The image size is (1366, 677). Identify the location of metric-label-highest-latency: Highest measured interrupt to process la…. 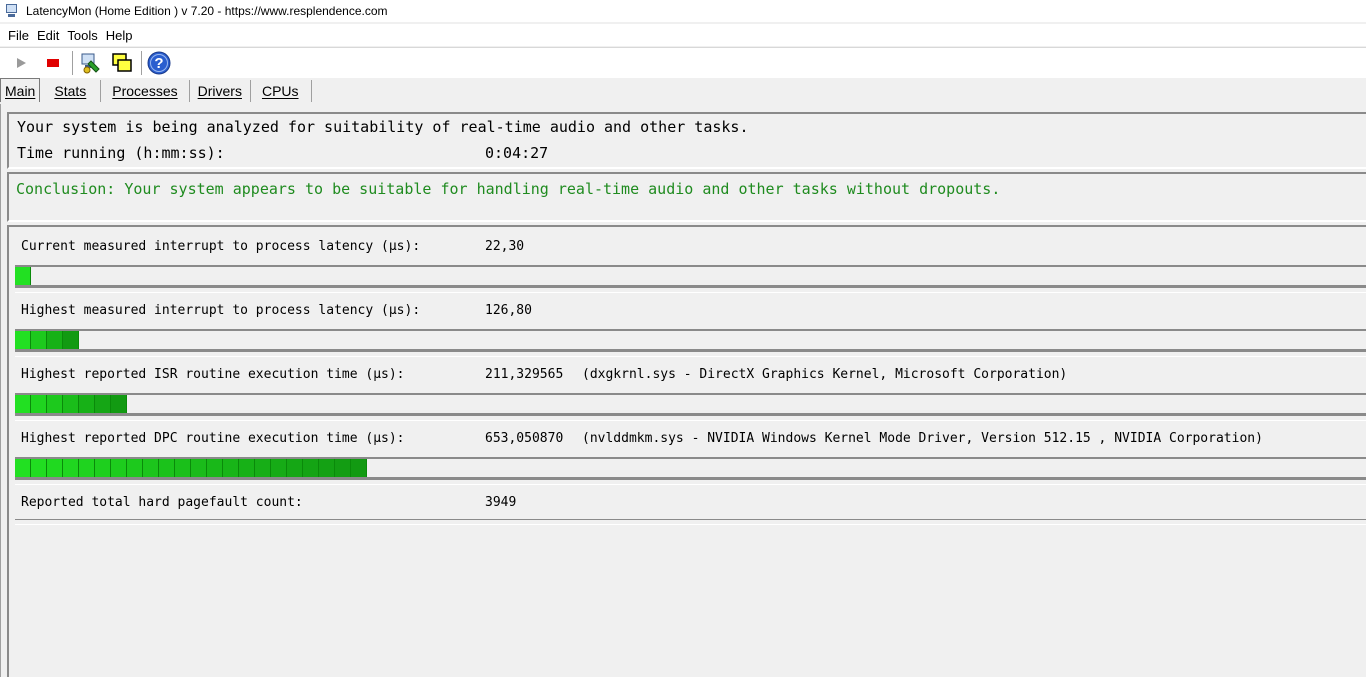
(221, 310).